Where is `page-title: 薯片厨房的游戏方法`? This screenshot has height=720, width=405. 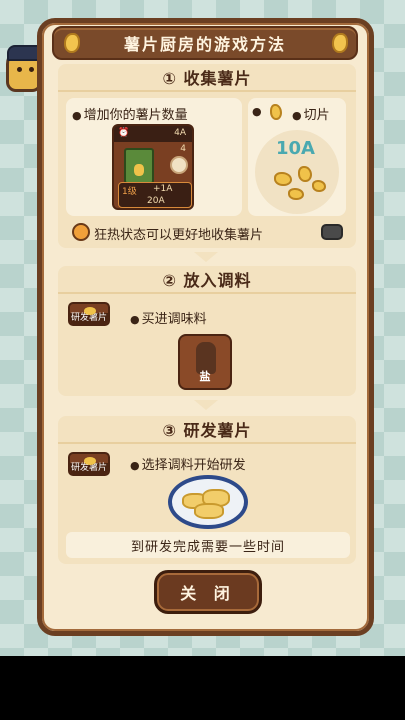 page-title: 薯片厨房的游戏方法 is located at coordinates (204, 44).